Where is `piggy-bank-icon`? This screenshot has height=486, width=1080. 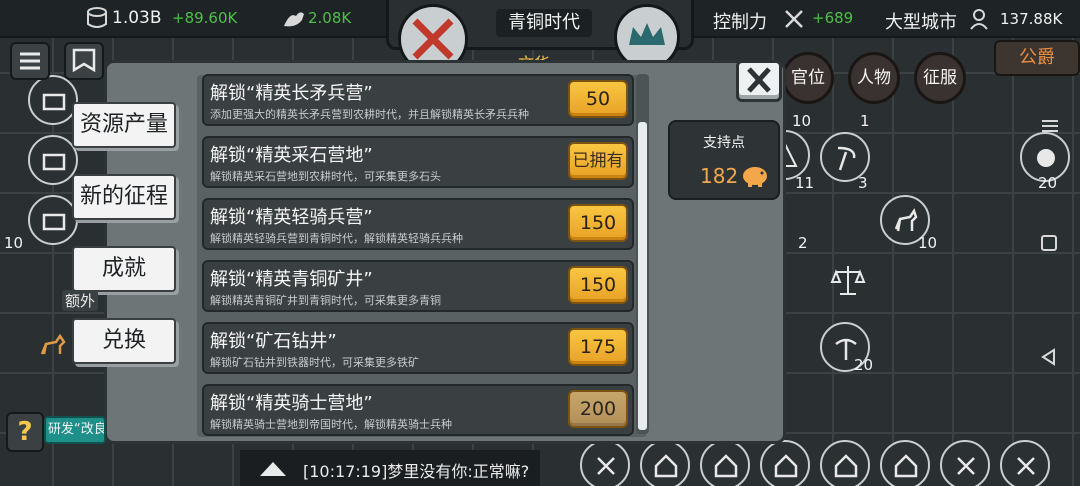 piggy-bank-icon is located at coordinates (755, 177).